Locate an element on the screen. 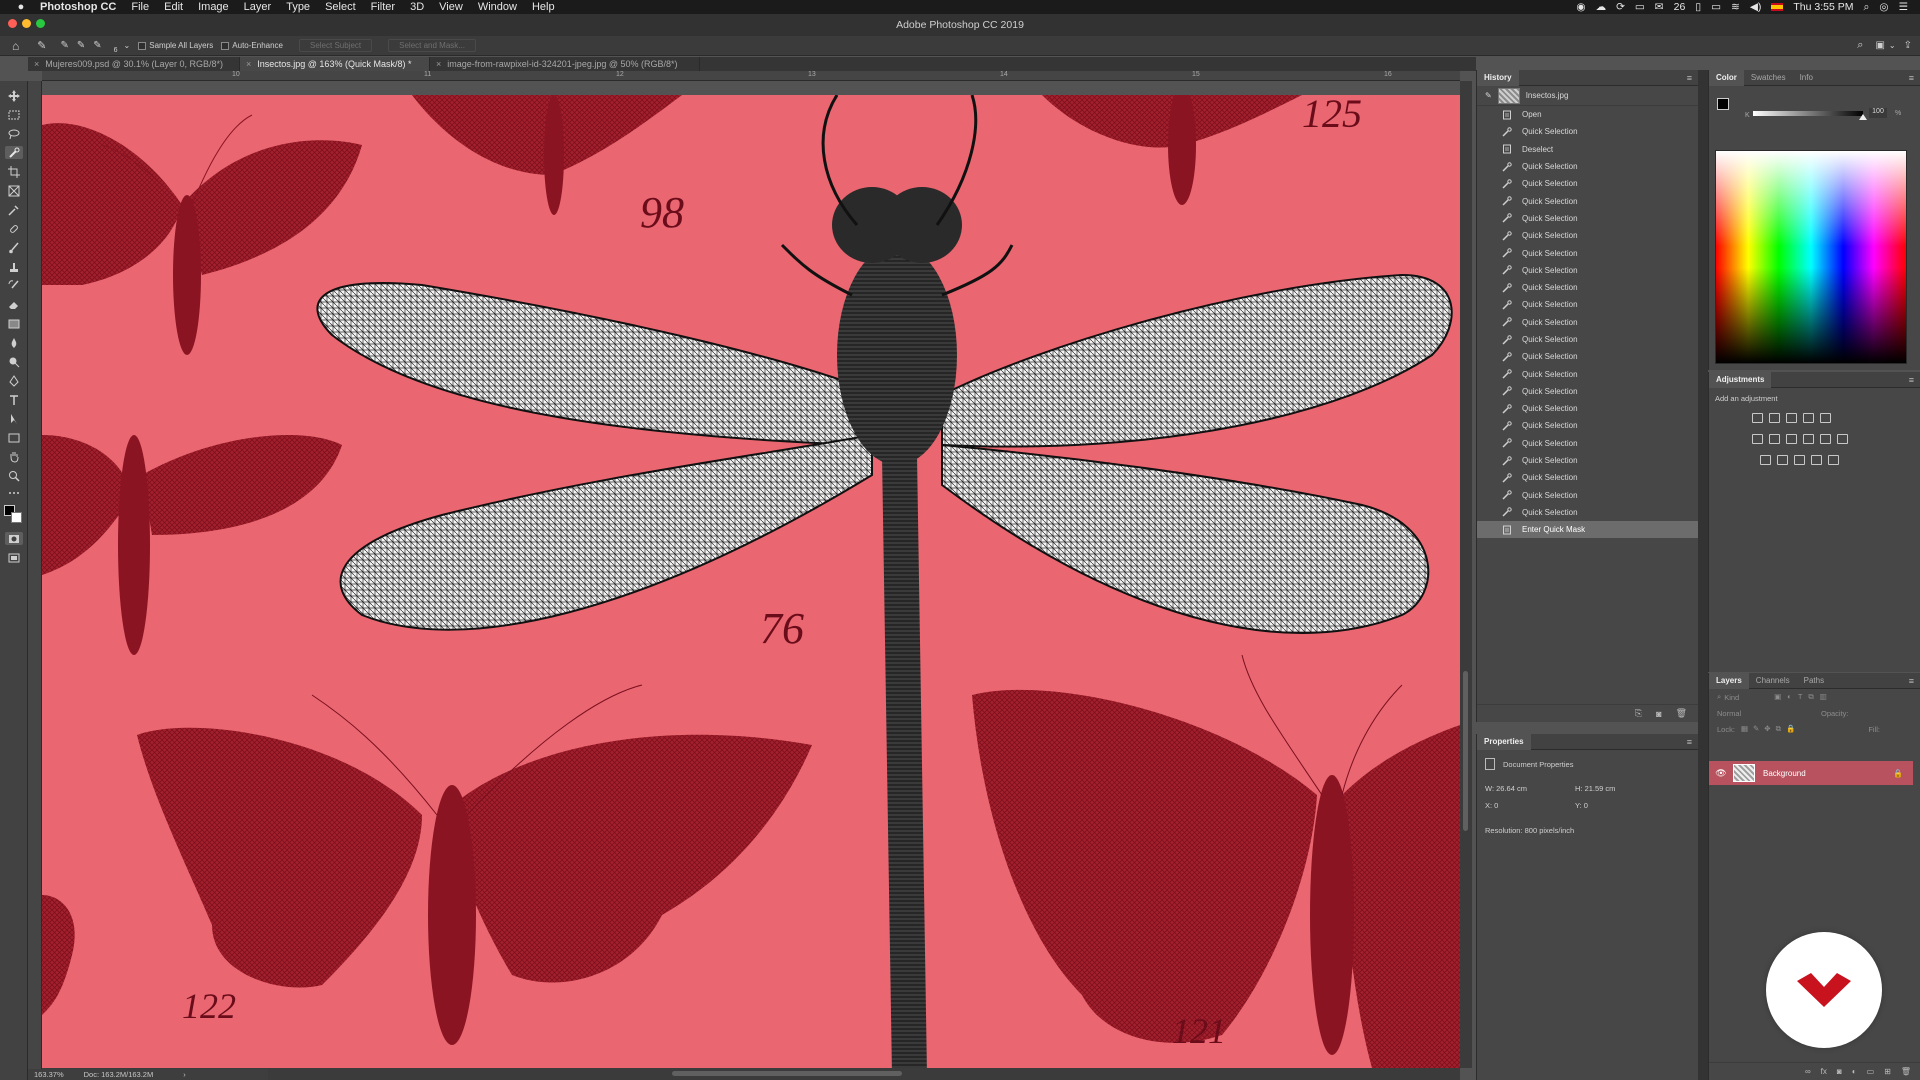 The height and width of the screenshot is (1080, 1920). cloud-icon: ☁ is located at coordinates (1601, 7).